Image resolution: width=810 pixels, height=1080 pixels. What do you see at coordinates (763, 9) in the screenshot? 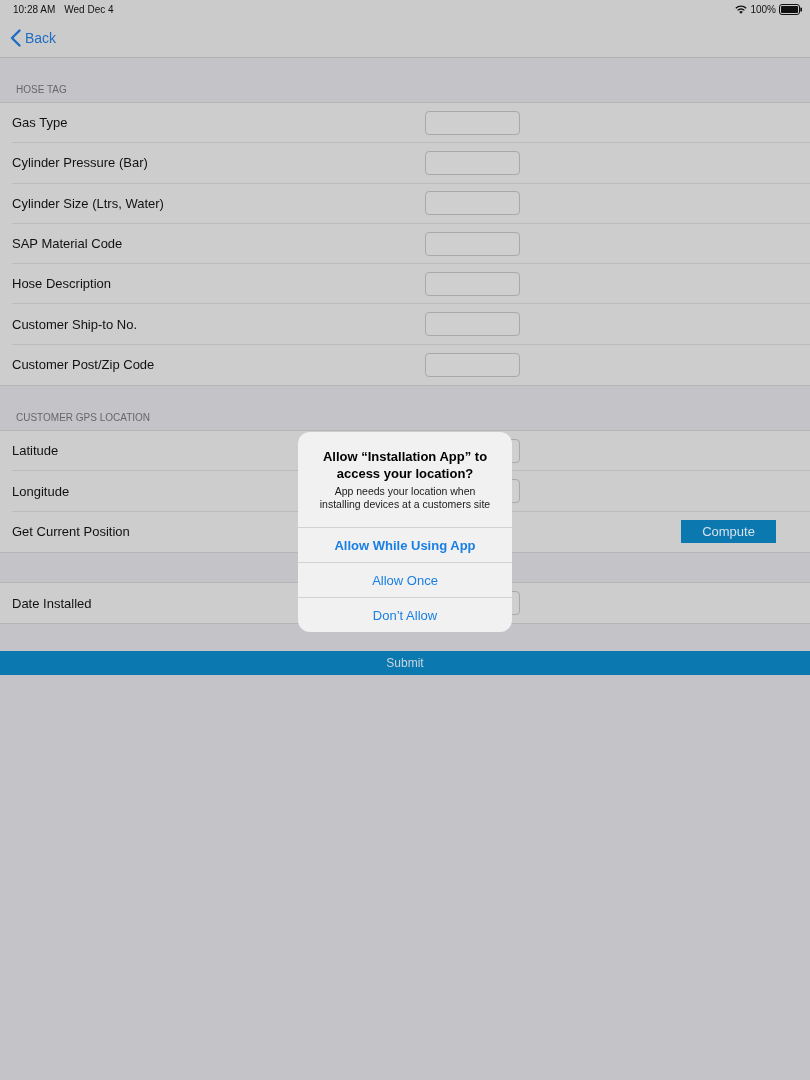
I see `battery-percent: 100%` at bounding box center [763, 9].